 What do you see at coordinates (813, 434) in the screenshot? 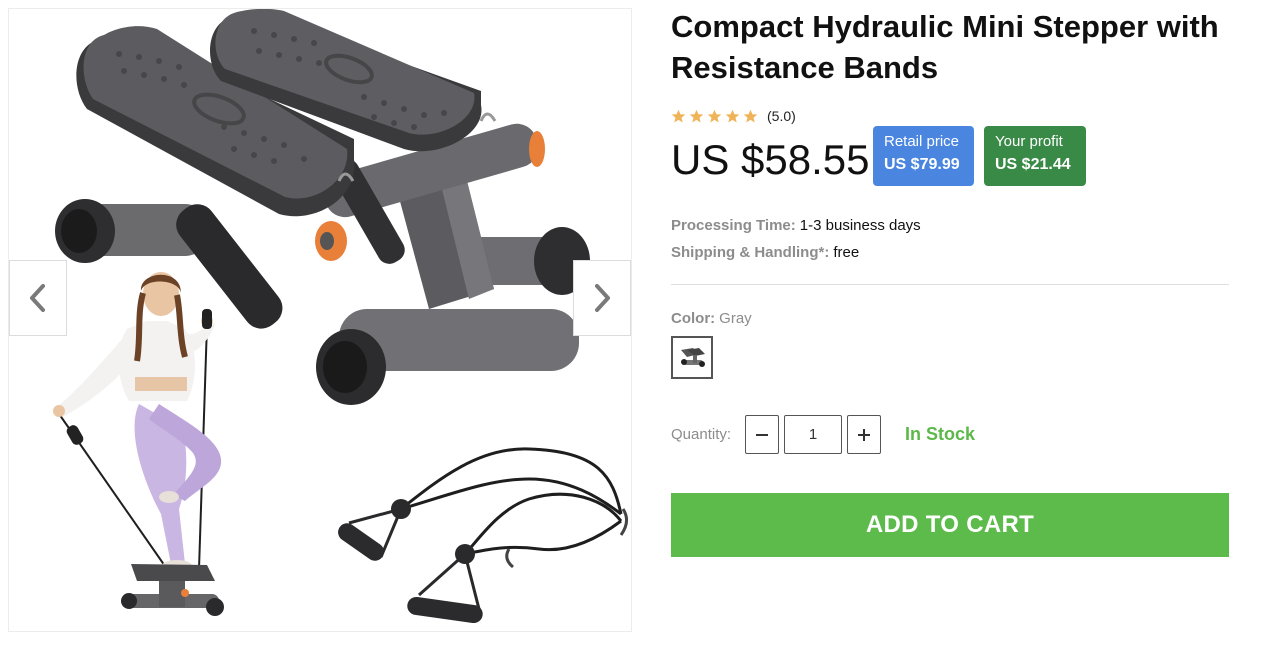
I see `quantity-input` at bounding box center [813, 434].